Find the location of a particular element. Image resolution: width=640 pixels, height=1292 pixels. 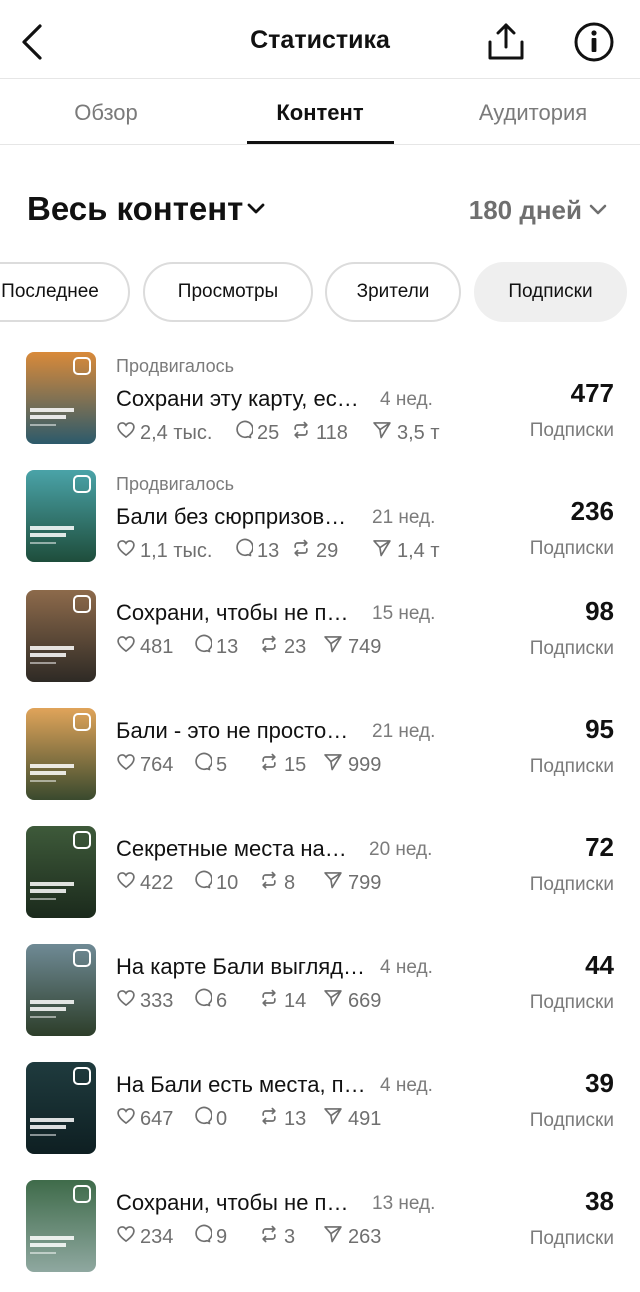

shares-count: 491 is located at coordinates (365, 1118).